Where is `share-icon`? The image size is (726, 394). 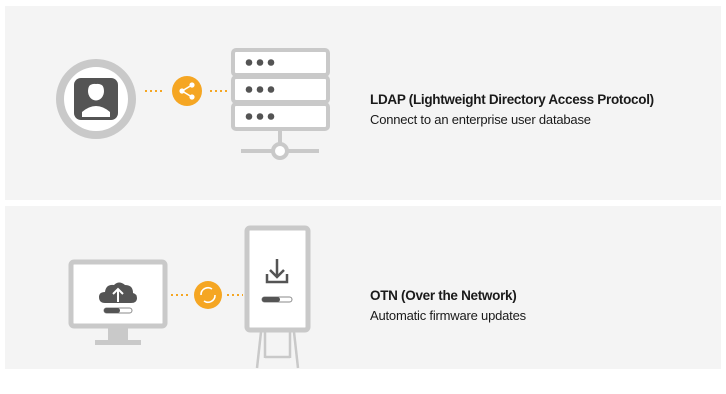
share-icon is located at coordinates (187, 91).